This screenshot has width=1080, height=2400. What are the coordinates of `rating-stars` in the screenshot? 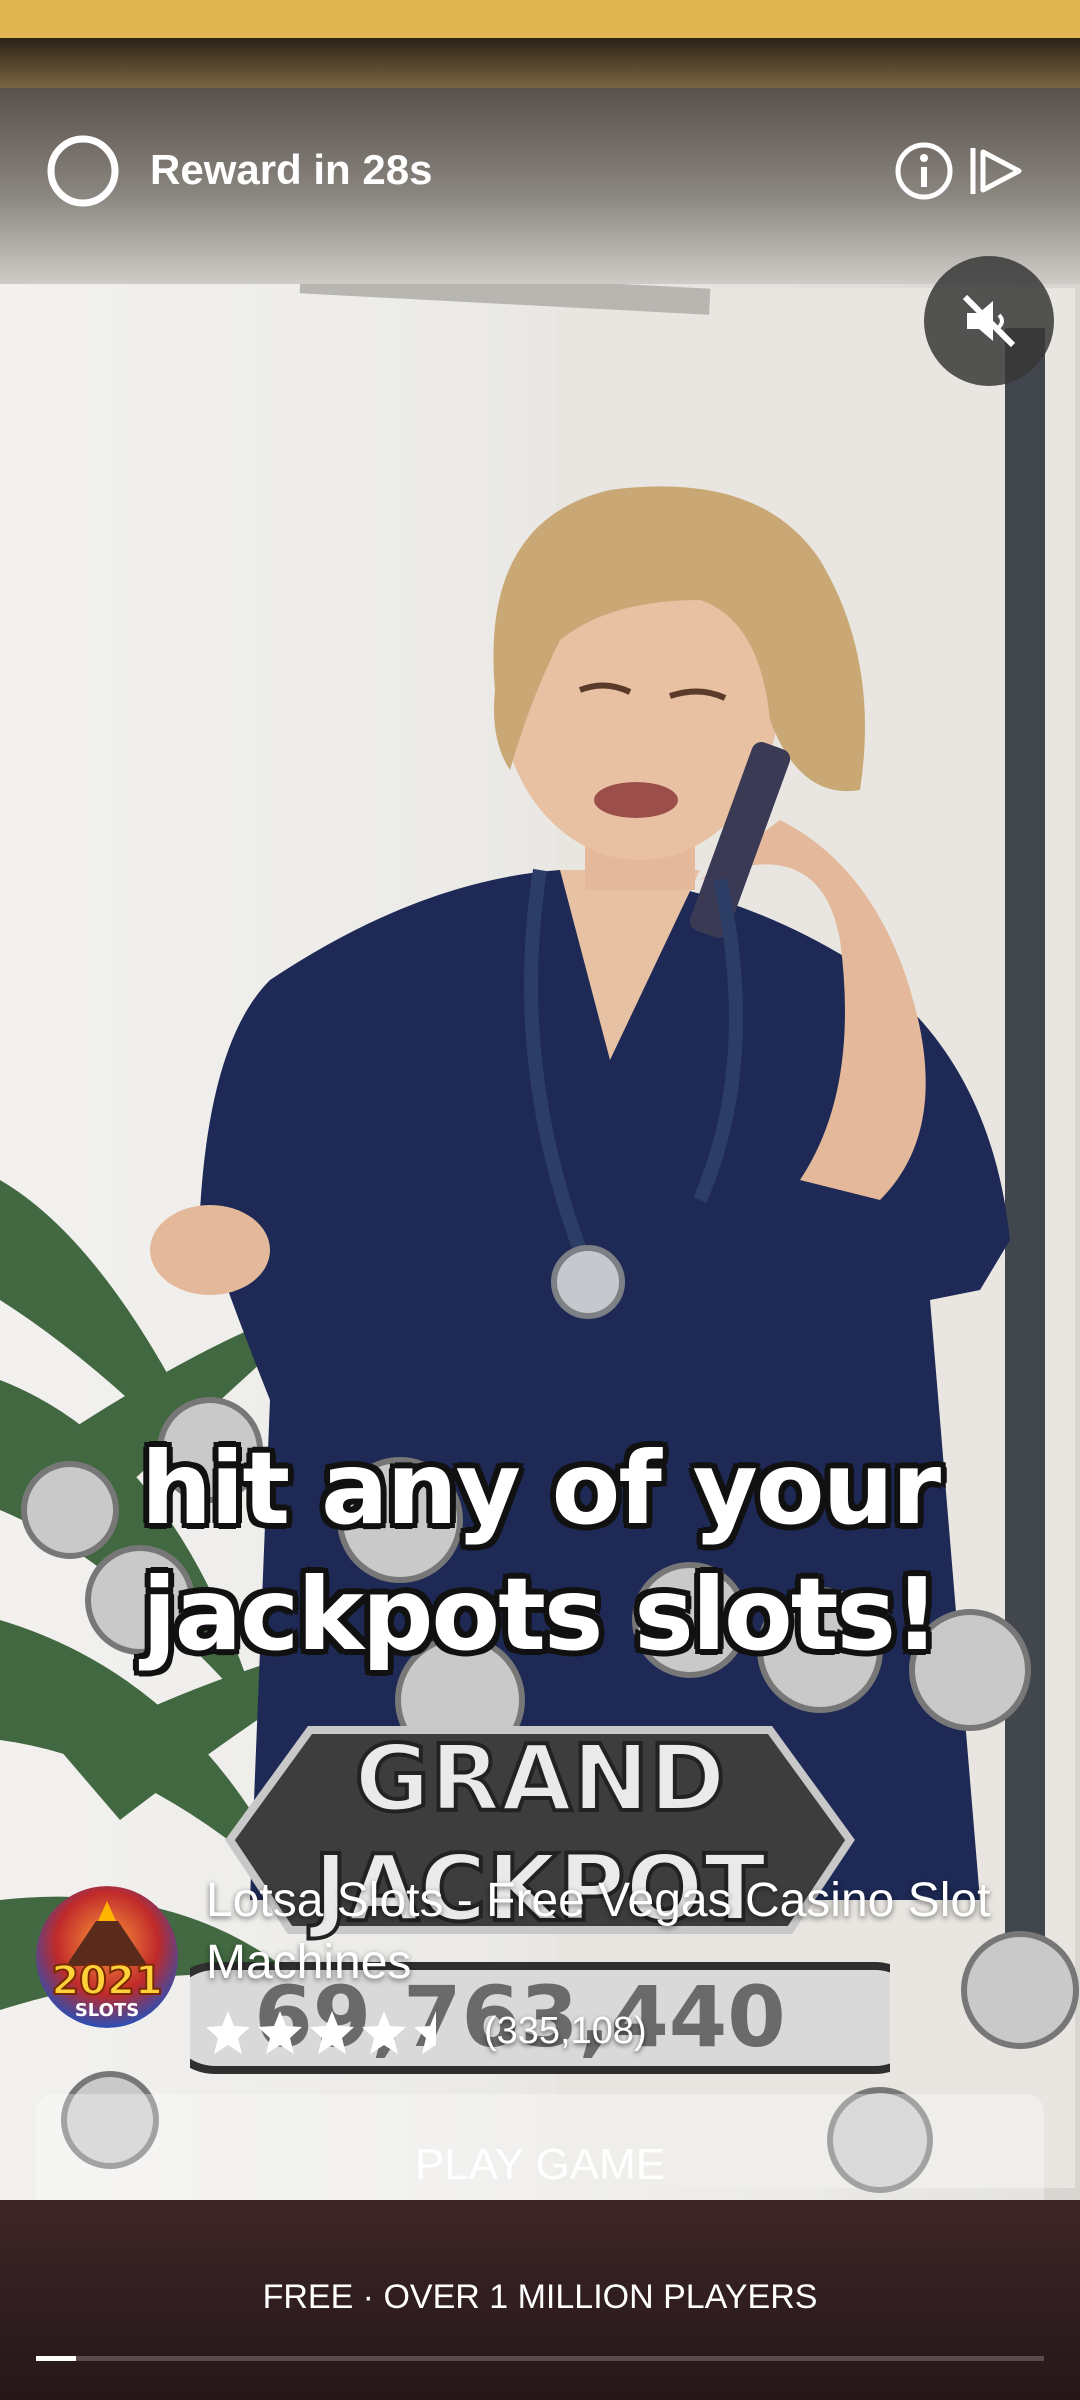 It's located at (321, 2032).